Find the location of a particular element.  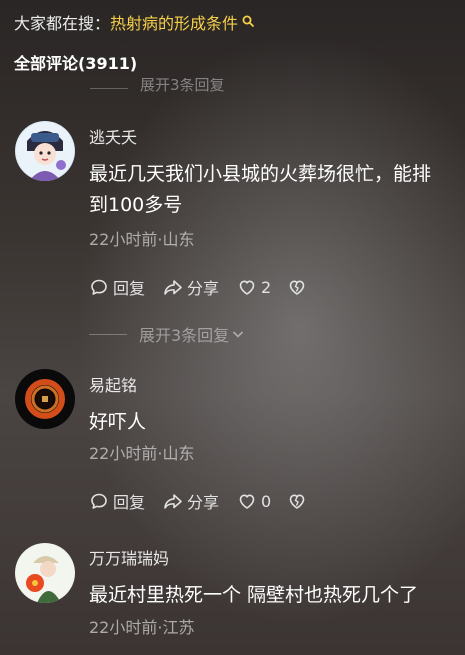

like-count: 2 is located at coordinates (266, 287).